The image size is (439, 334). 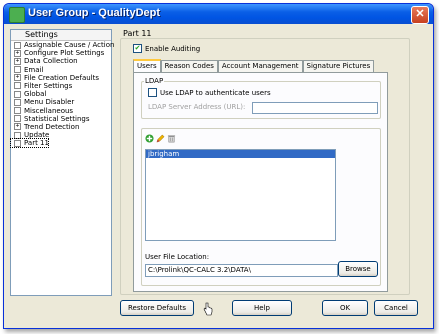 I want to click on ldap-legend: LDAP, so click(x=154, y=81).